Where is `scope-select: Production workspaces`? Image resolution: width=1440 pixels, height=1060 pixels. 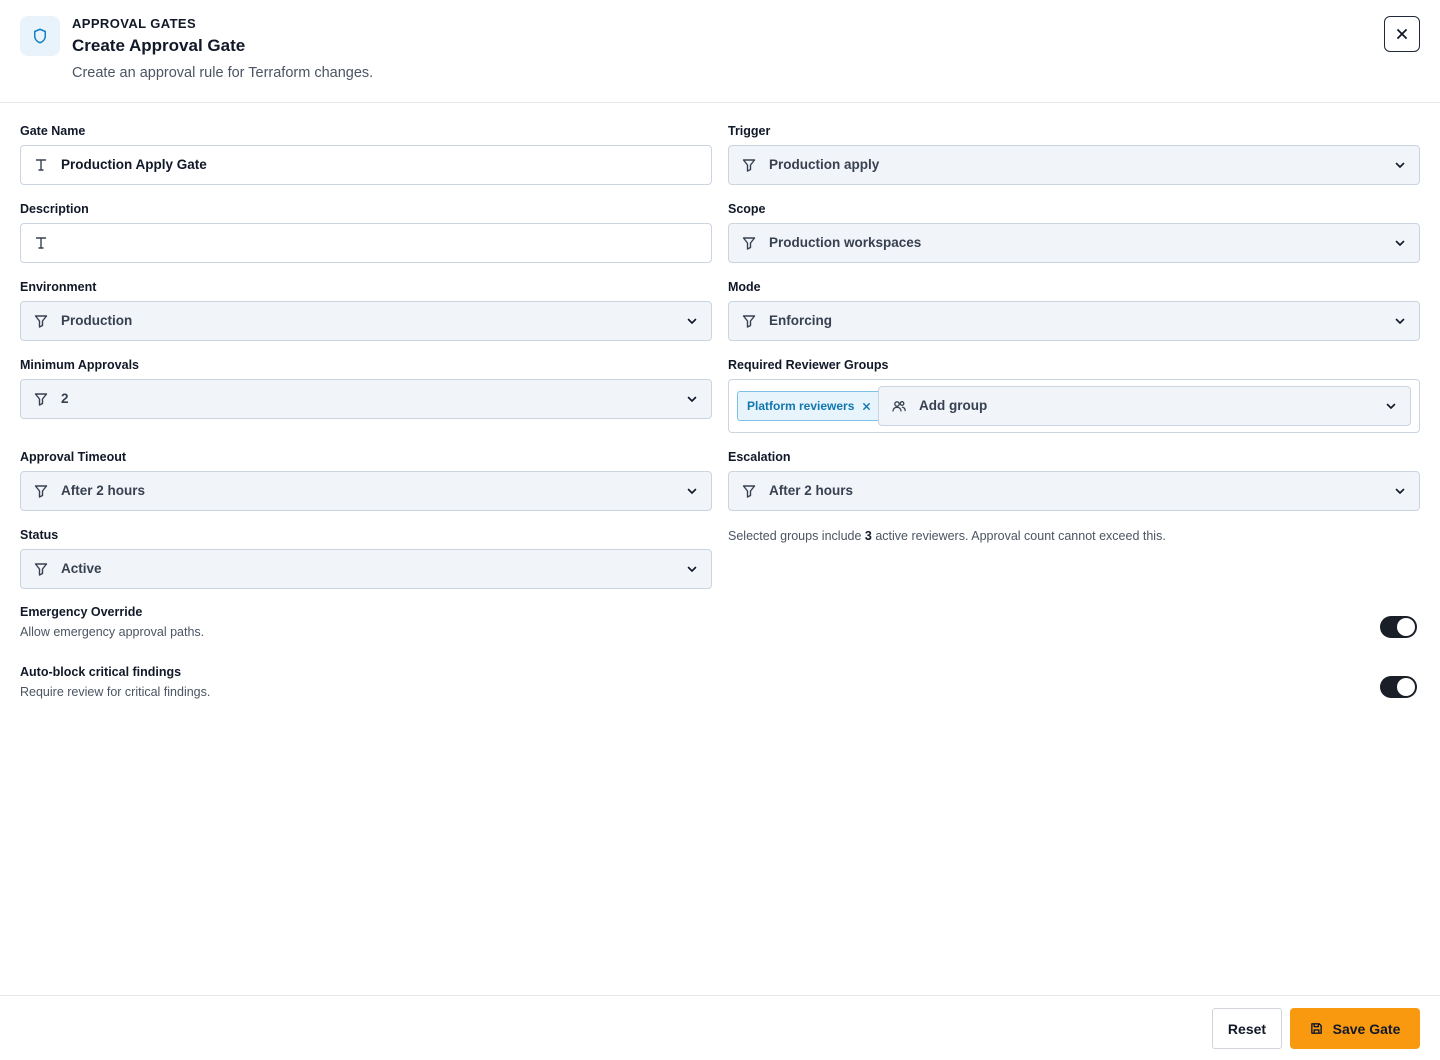 scope-select: Production workspaces is located at coordinates (1074, 243).